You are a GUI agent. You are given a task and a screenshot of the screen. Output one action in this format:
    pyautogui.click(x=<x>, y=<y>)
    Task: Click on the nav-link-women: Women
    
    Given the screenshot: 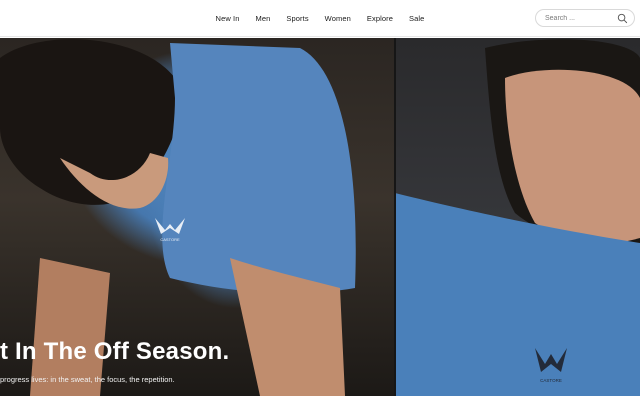 What is the action you would take?
    pyautogui.click(x=338, y=18)
    